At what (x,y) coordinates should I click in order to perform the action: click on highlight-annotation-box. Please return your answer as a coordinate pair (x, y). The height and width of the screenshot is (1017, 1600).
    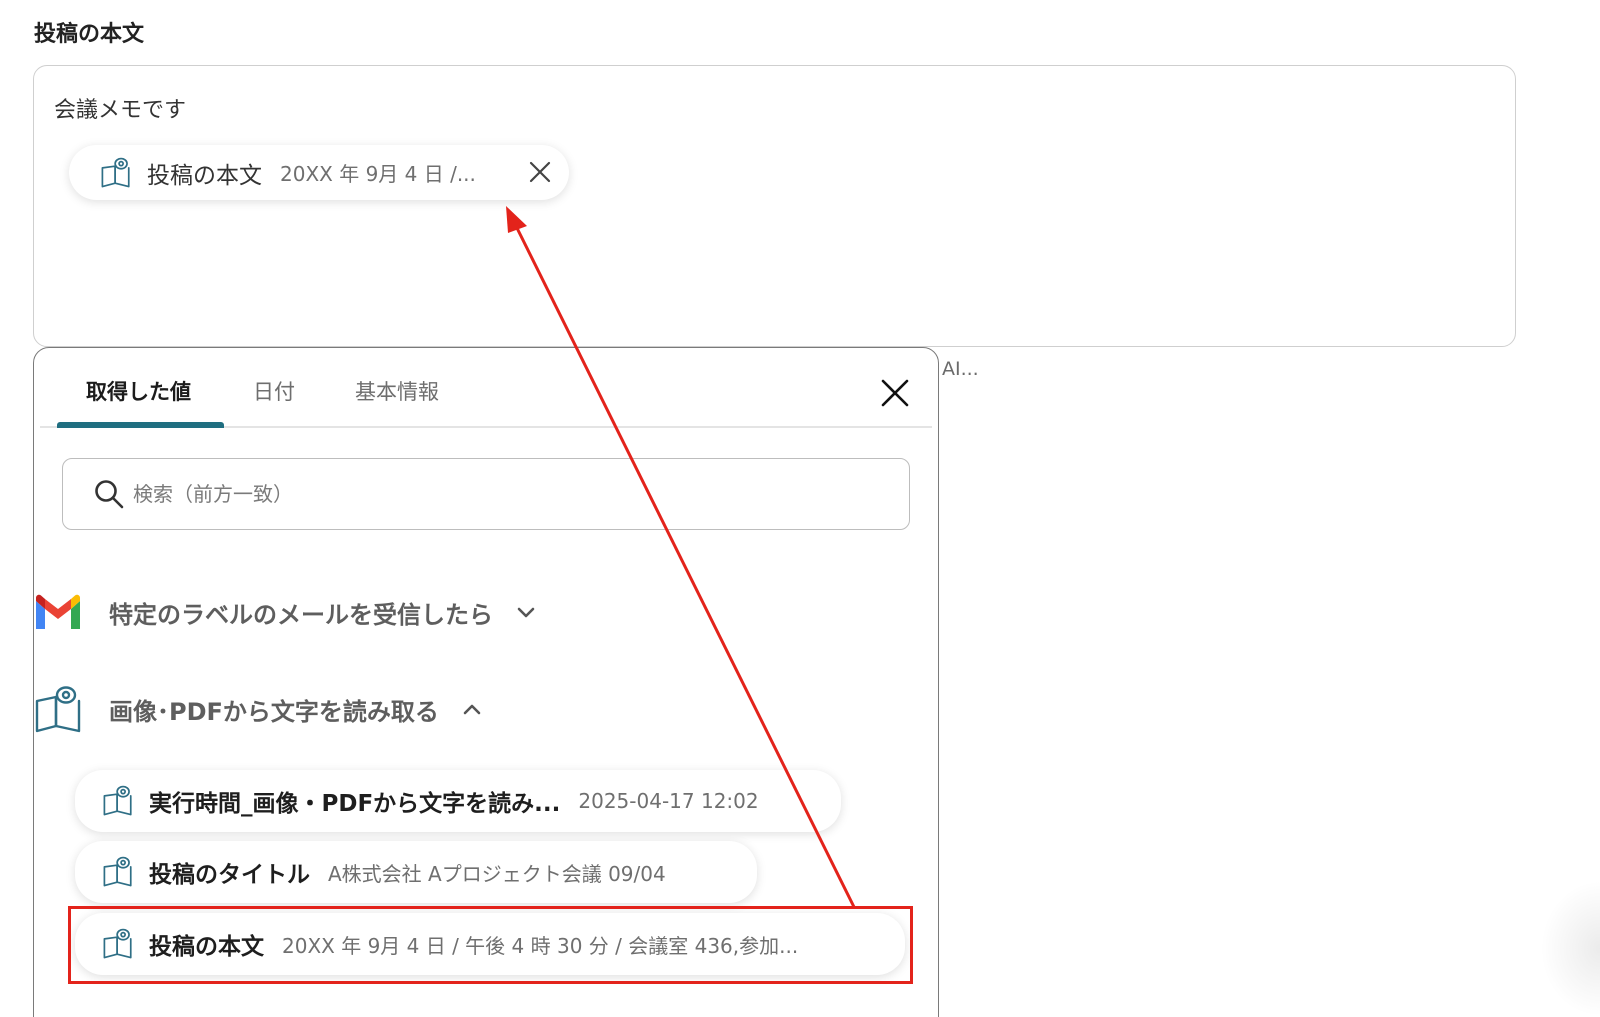
    Looking at the image, I should click on (490, 945).